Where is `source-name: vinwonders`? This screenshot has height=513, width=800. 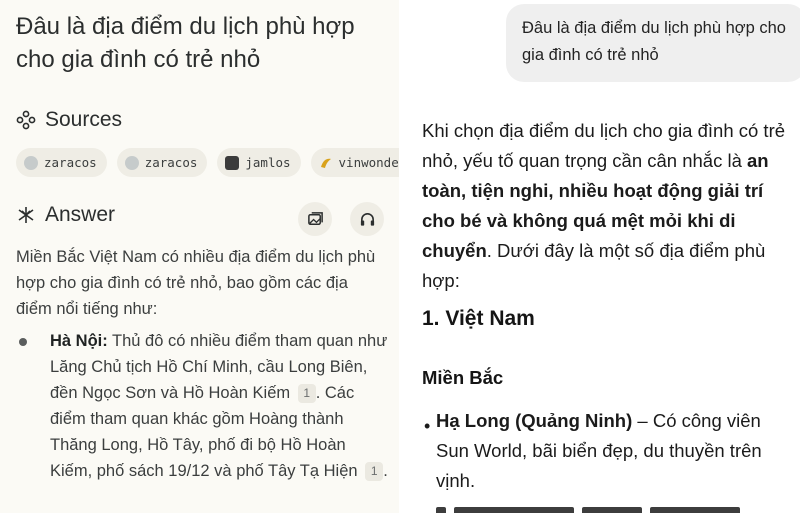
source-name: vinwonders is located at coordinates (368, 162).